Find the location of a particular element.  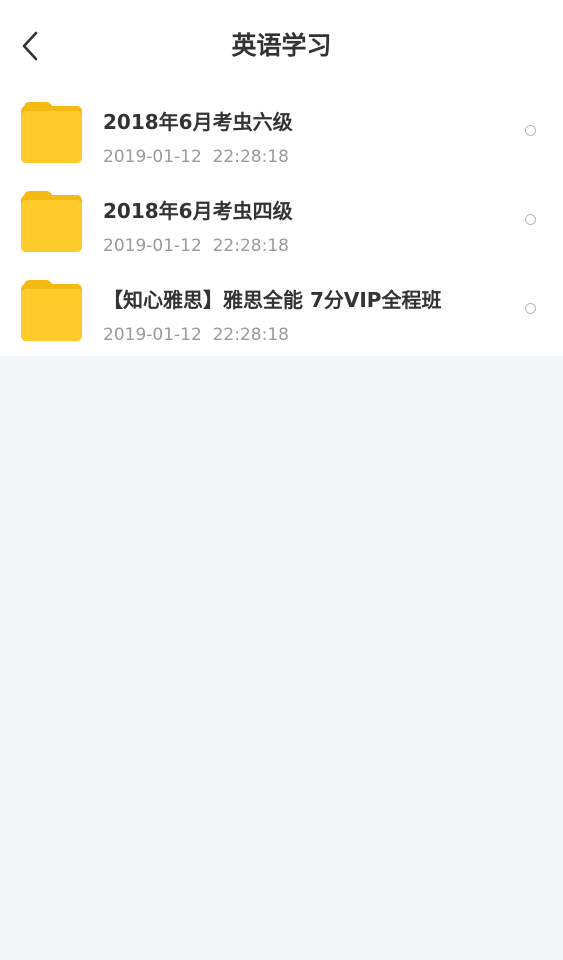

list-item: 【知心雅思】雅思全能 7分VIP全程班 2019-01-12 22:28:18 is located at coordinates (281, 312).